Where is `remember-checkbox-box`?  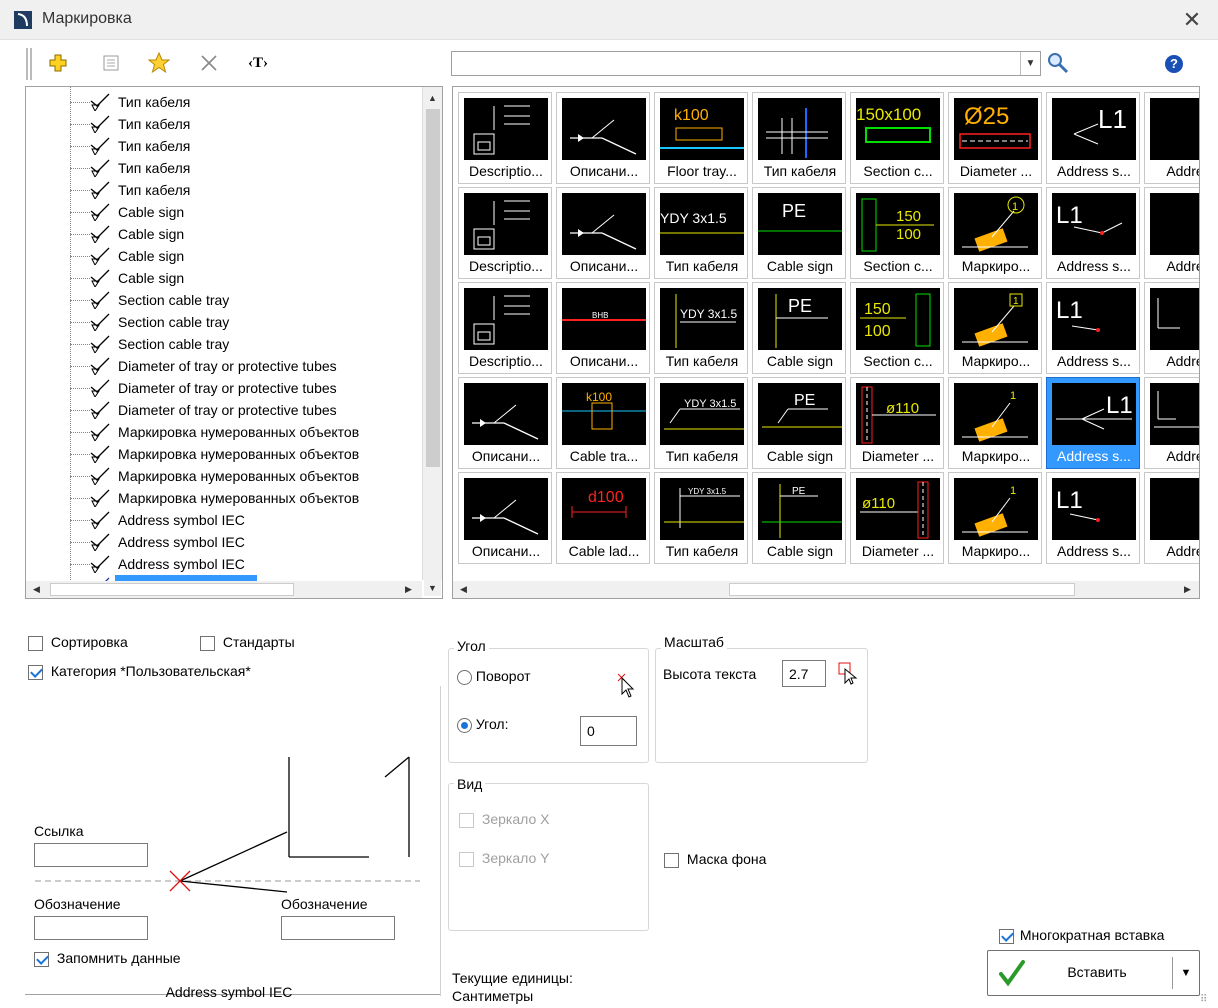
remember-checkbox-box is located at coordinates (41, 959).